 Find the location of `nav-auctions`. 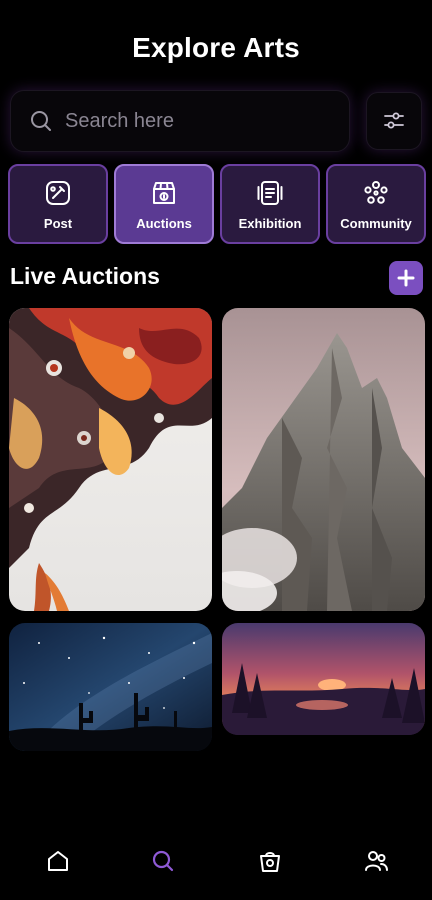

nav-auctions is located at coordinates (270, 861).